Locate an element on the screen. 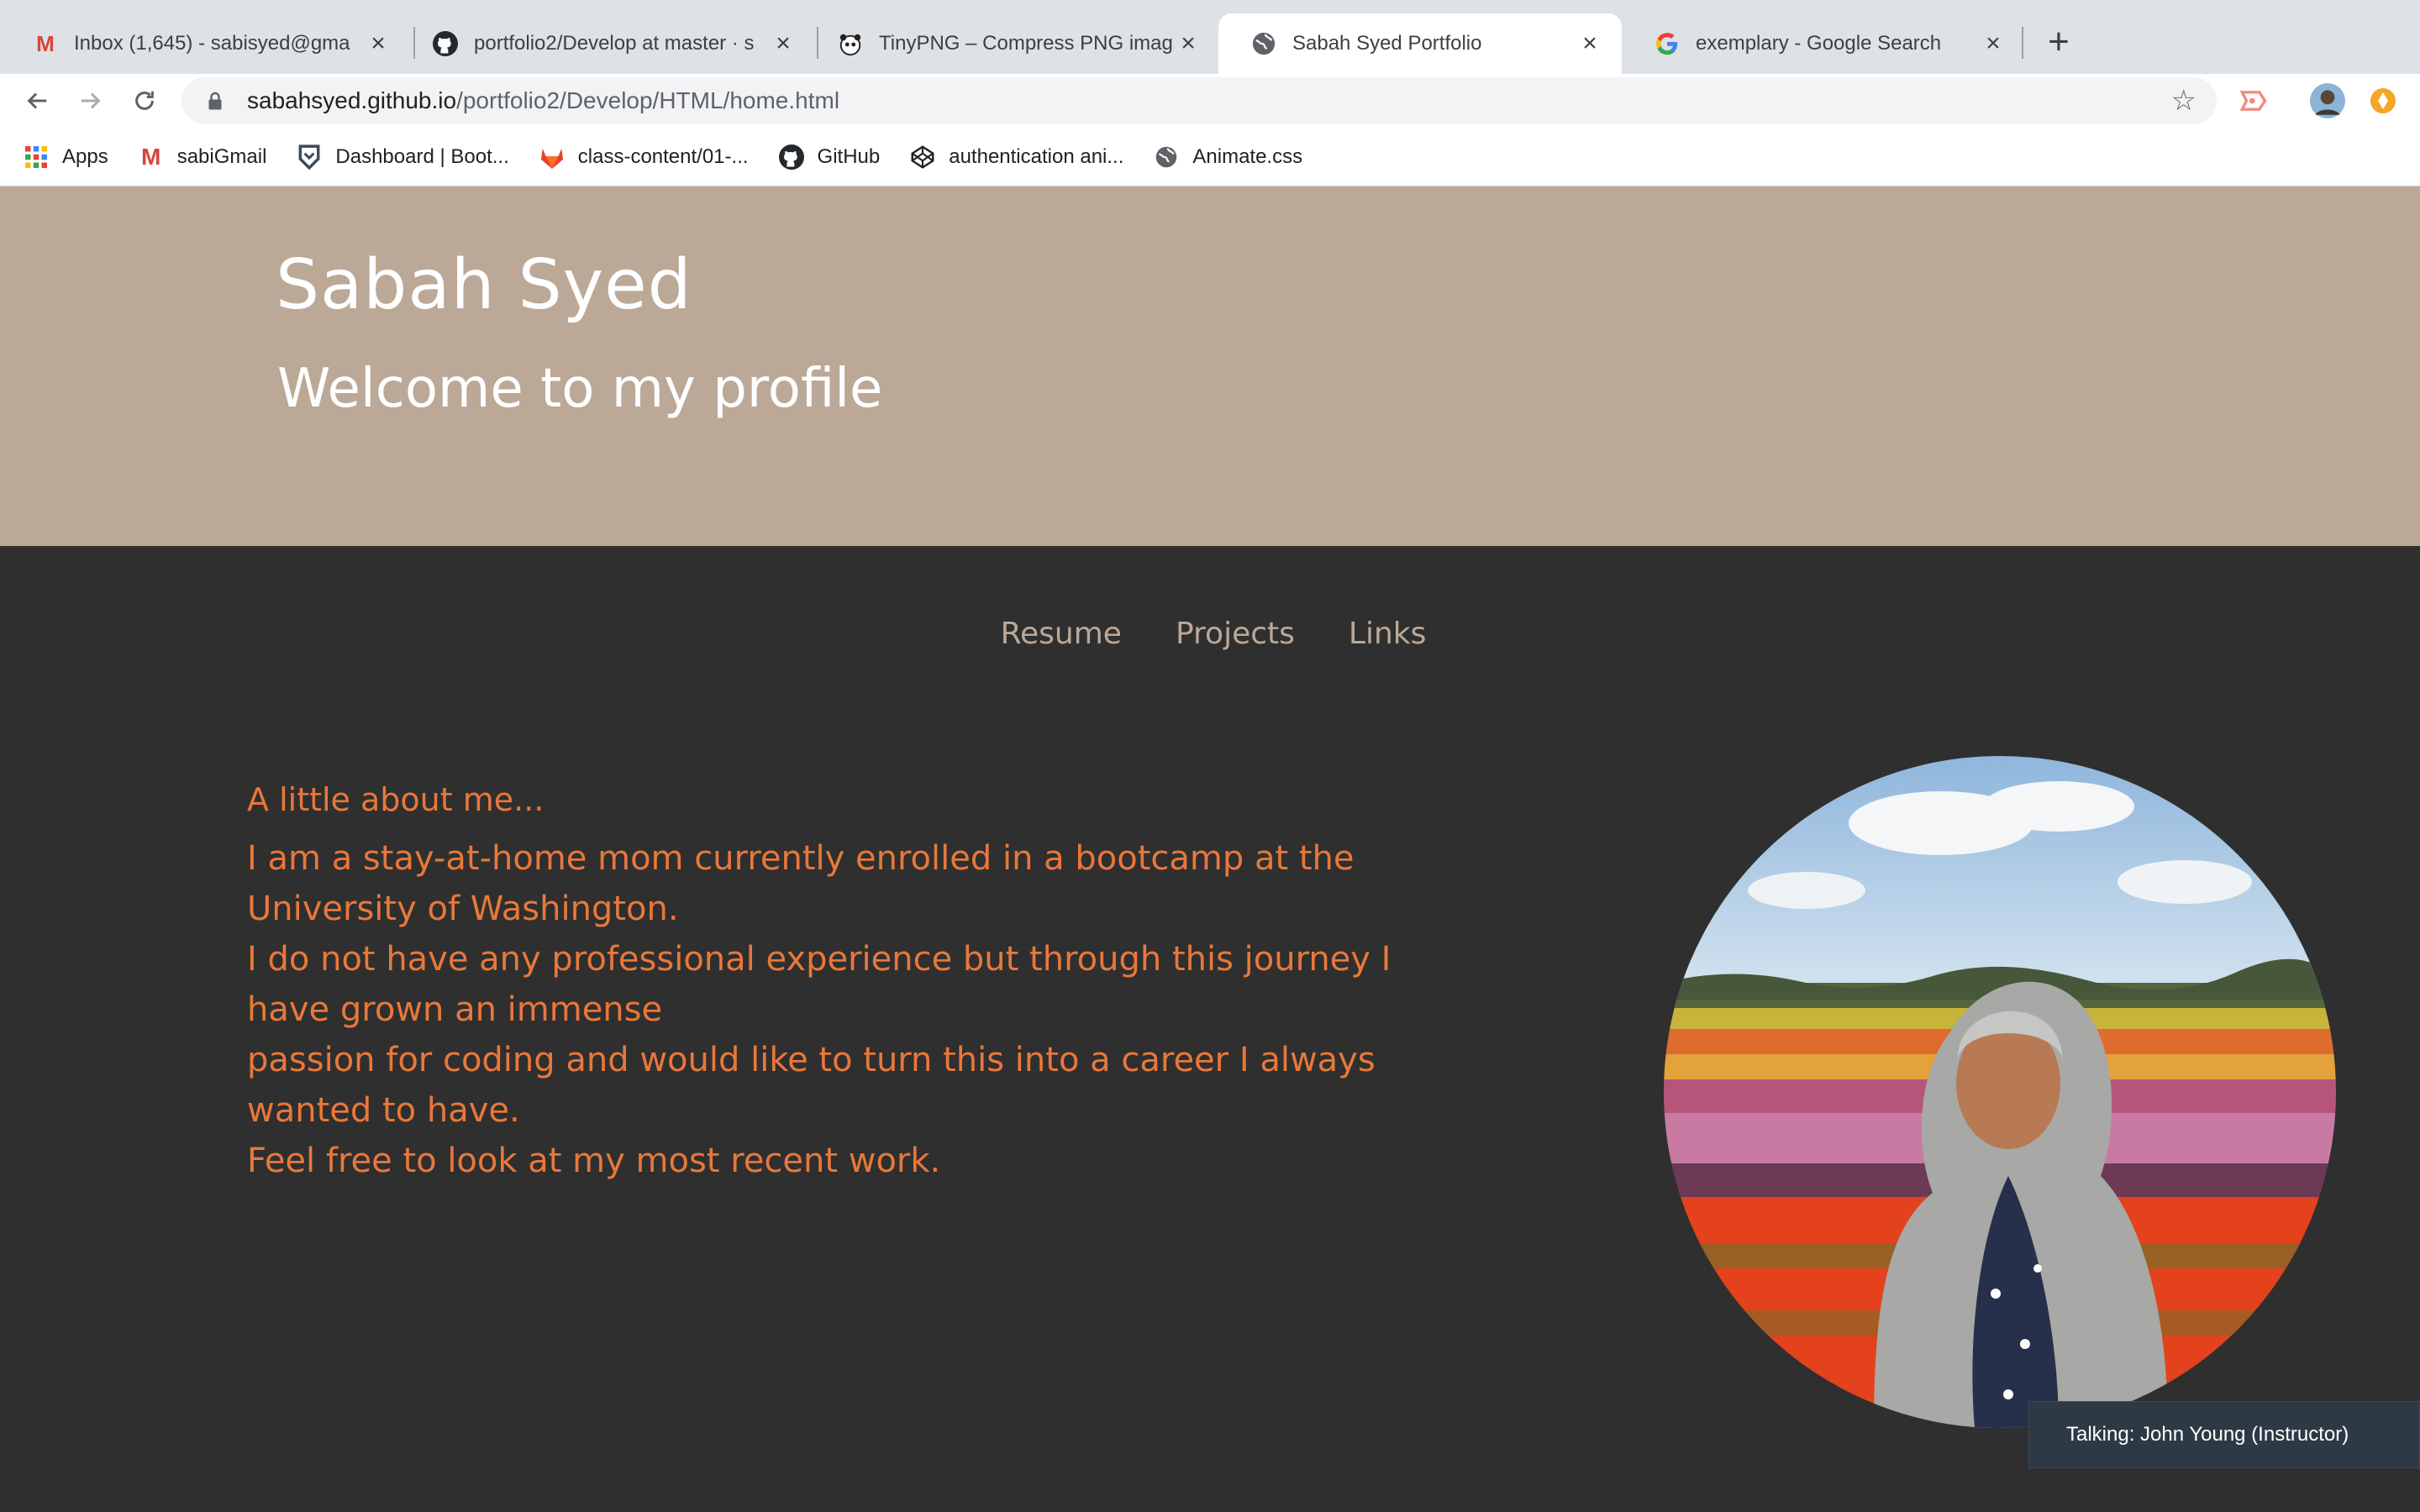  tab-divider is located at coordinates (2023, 43).